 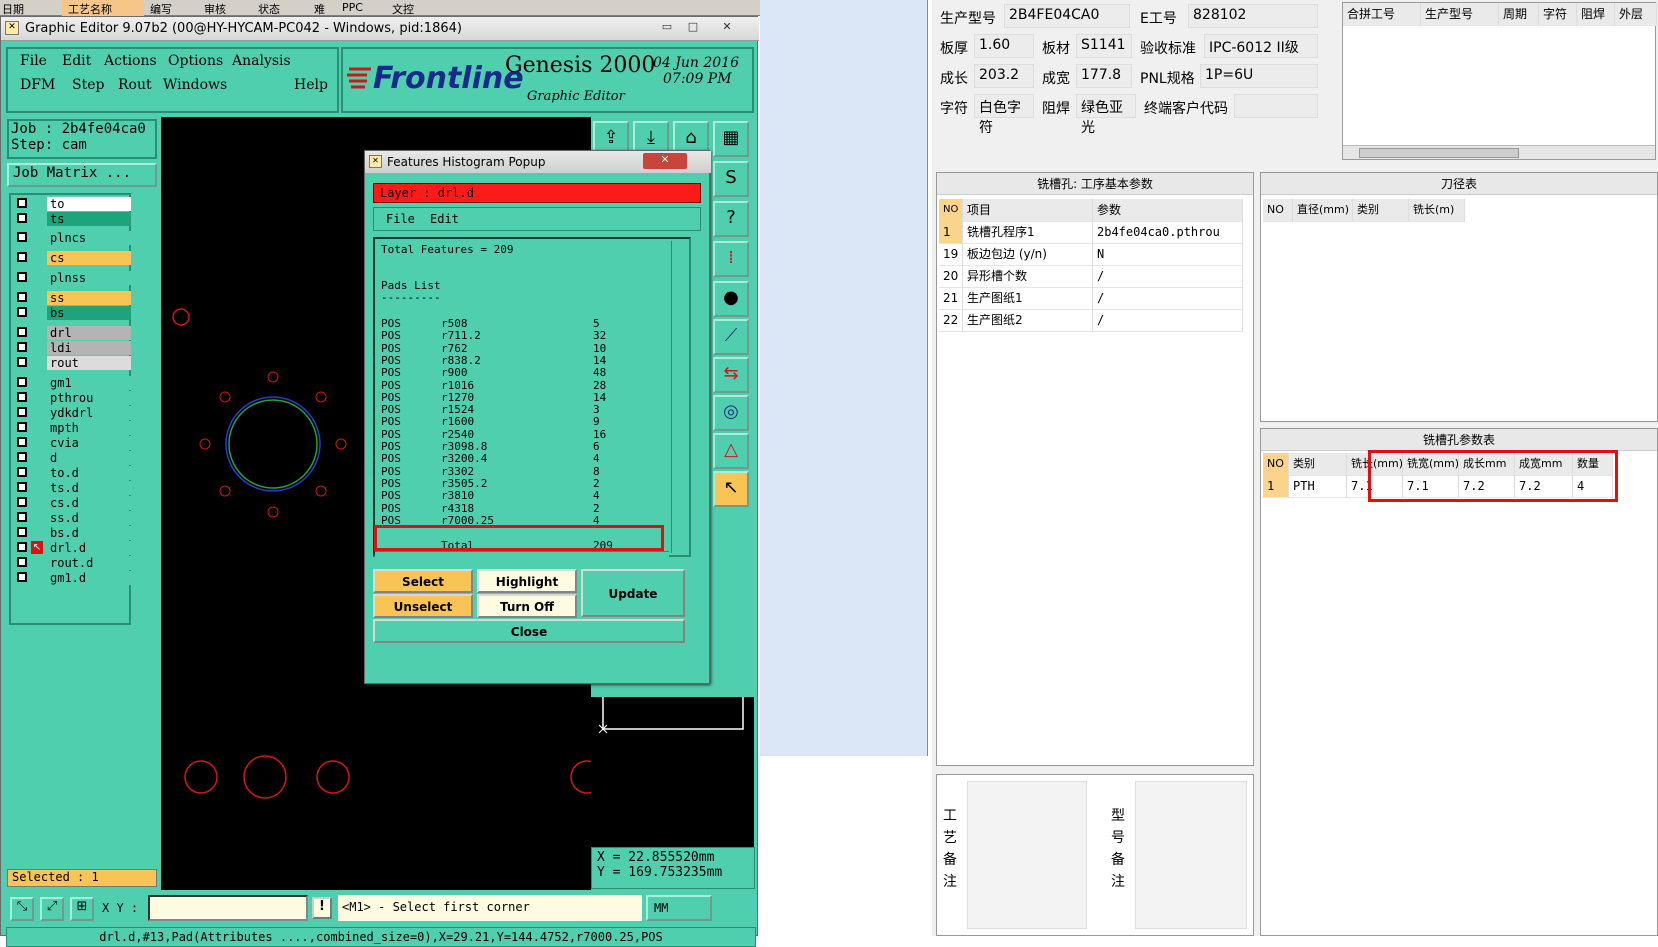 I want to click on layer-row: mpth, so click(x=72, y=428).